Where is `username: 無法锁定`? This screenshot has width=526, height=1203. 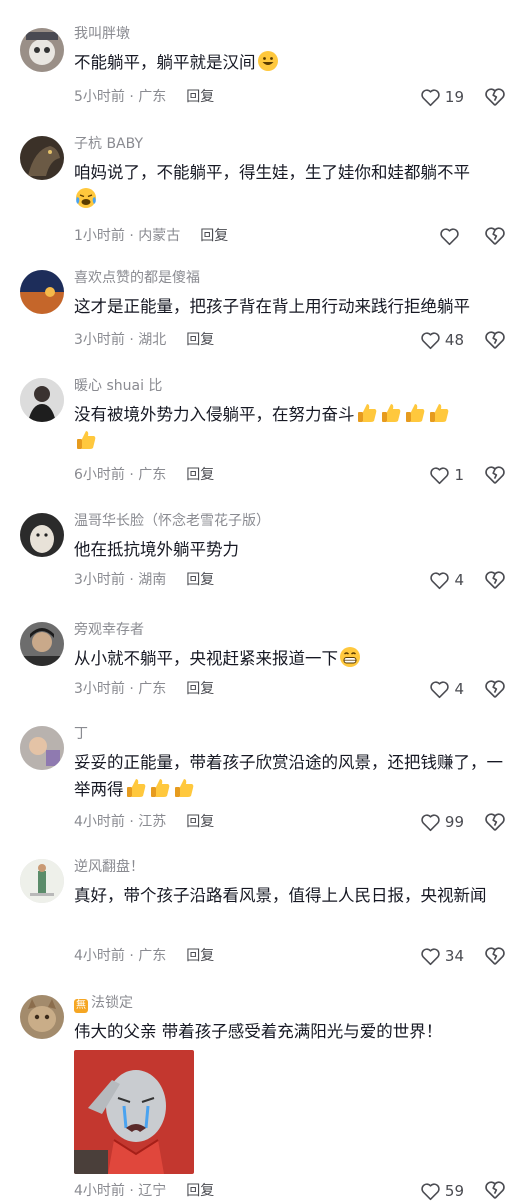 username: 無法锁定 is located at coordinates (294, 1003).